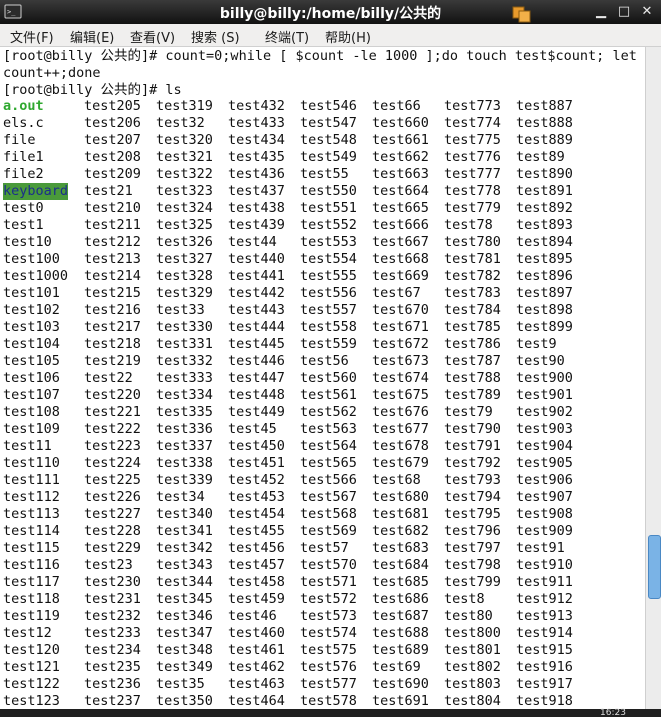  What do you see at coordinates (256, 174) in the screenshot?
I see `ls-entry: test436` at bounding box center [256, 174].